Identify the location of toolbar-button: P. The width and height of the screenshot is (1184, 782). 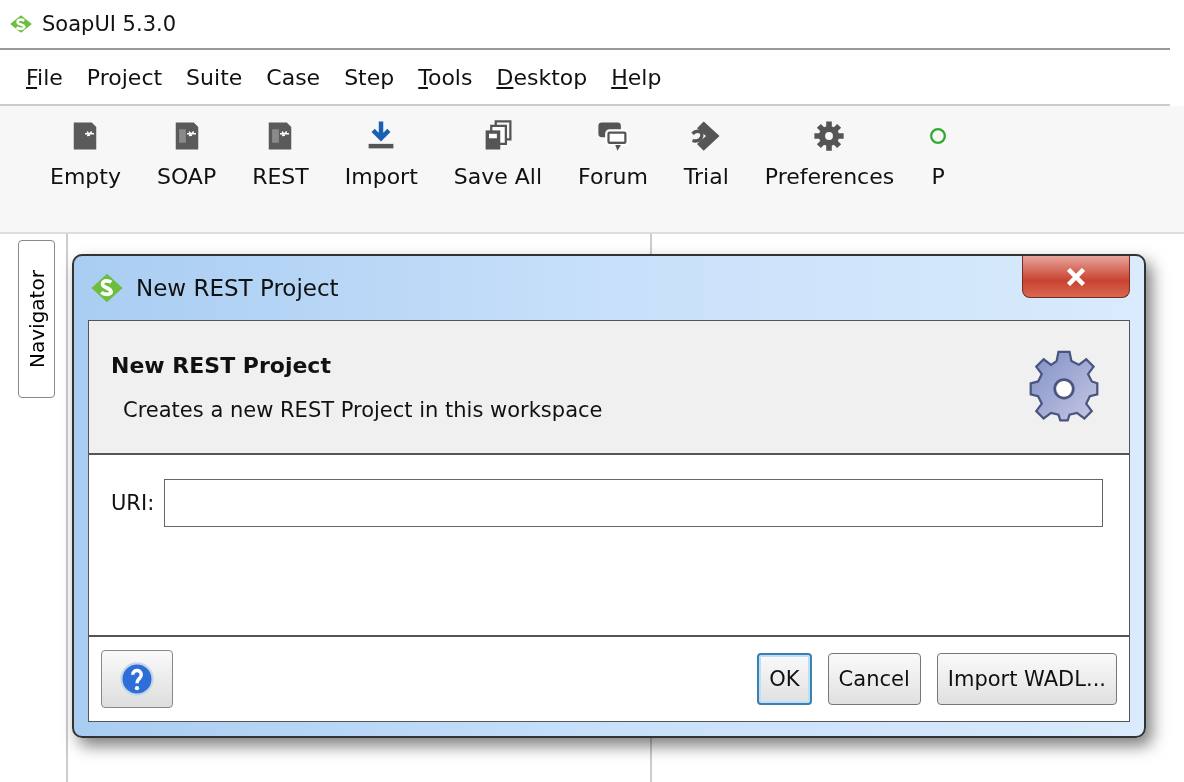
(938, 153).